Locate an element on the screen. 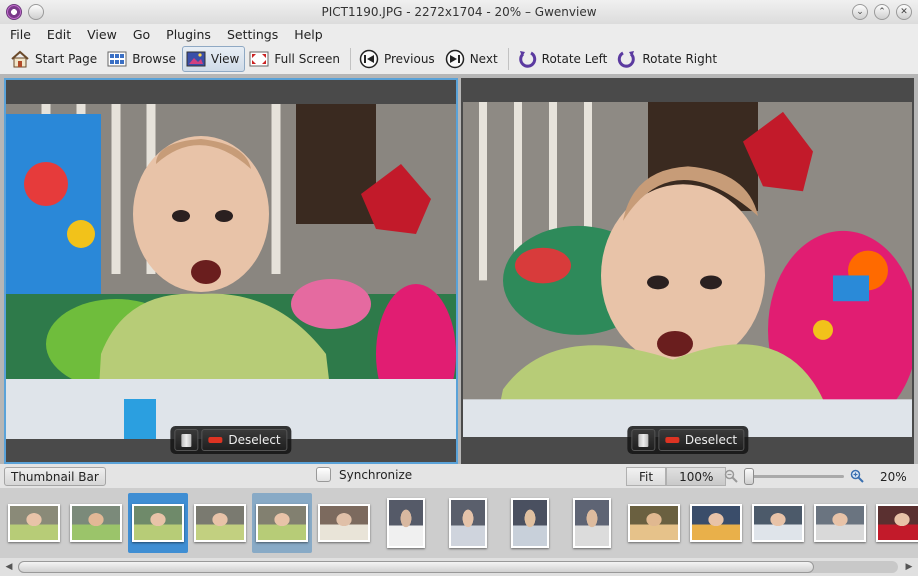  rotate-left-label: Rotate Left is located at coordinates (574, 59).